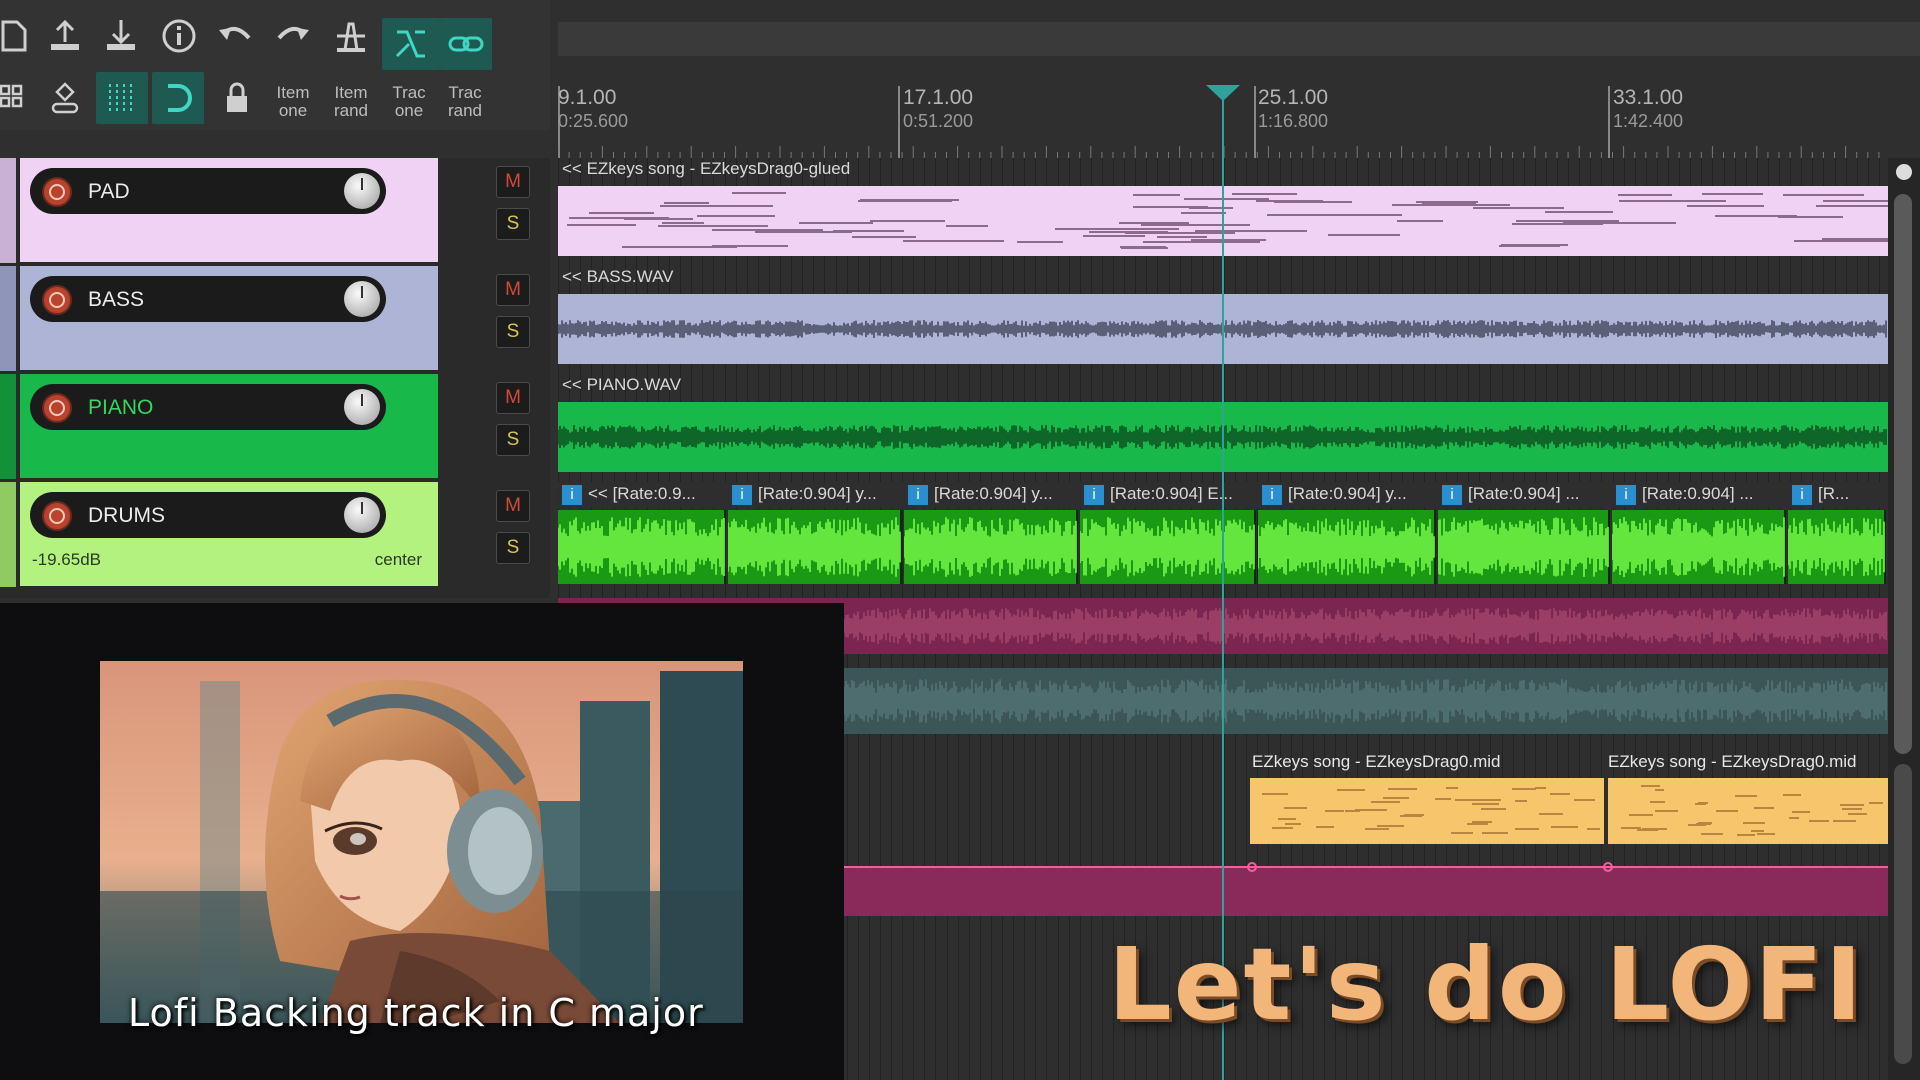  Describe the element at coordinates (293, 102) in the screenshot. I see `item-one-button: Item one` at that location.